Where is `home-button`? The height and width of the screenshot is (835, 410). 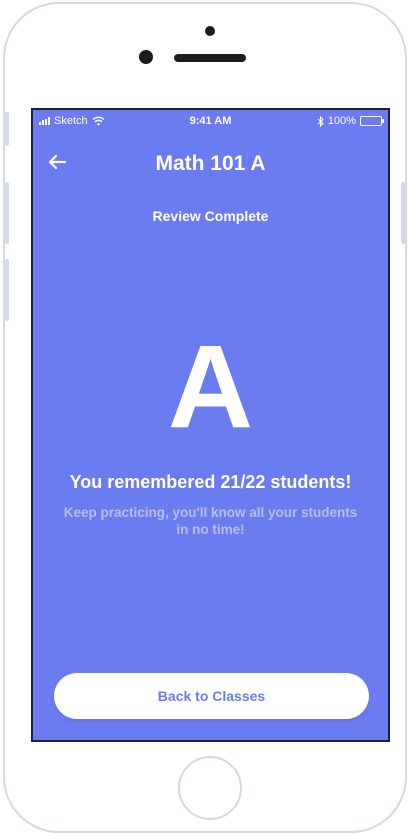
home-button is located at coordinates (210, 788).